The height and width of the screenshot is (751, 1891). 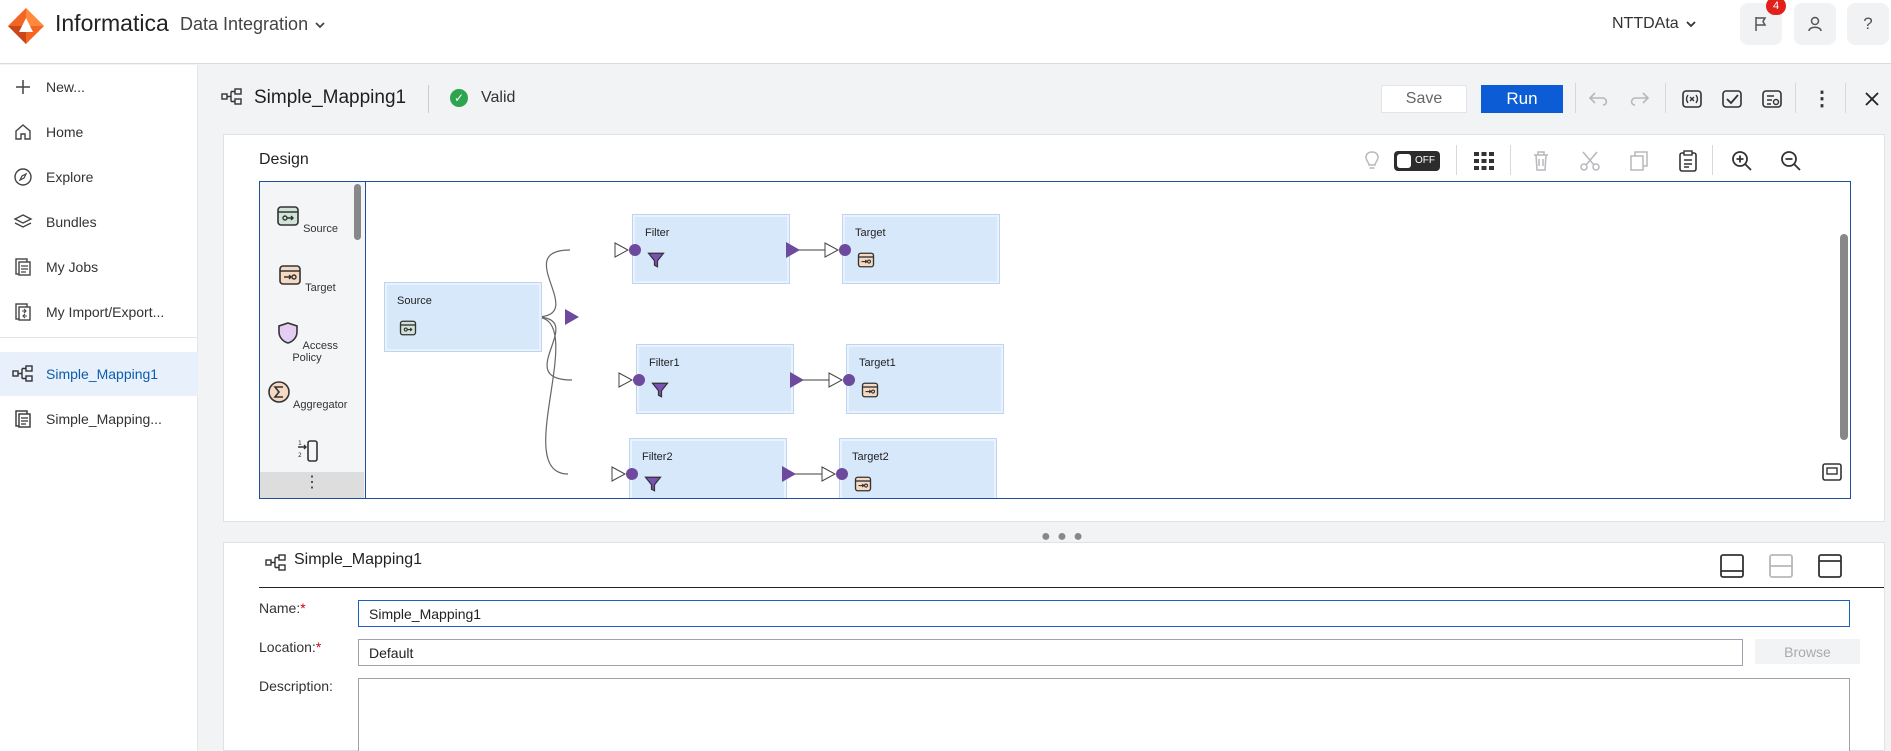 I want to click on cut-button, so click(x=1590, y=161).